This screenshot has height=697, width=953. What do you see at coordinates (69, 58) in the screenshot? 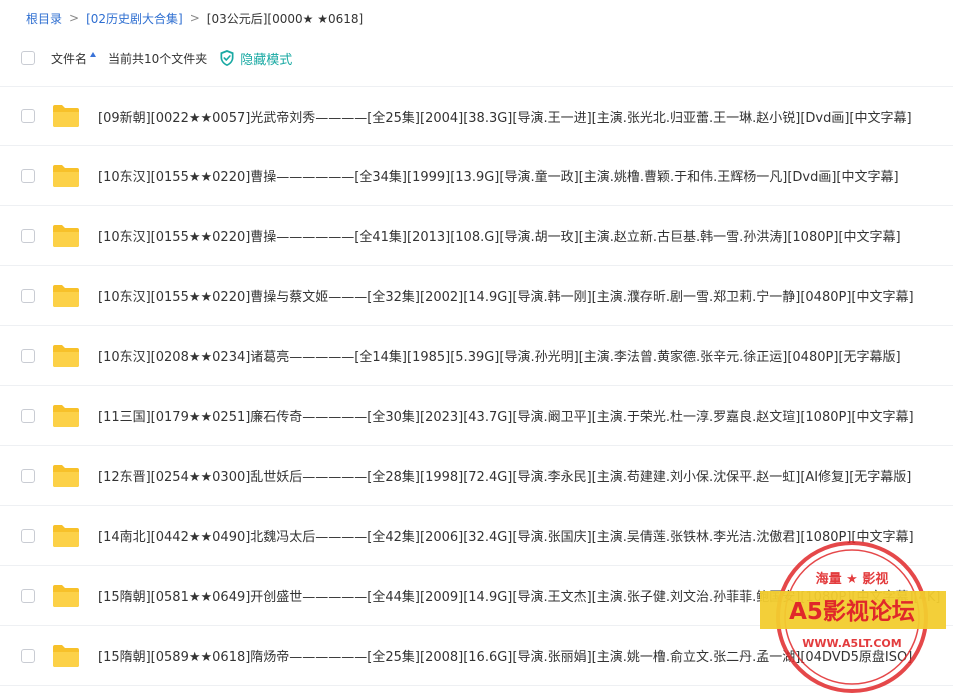
I see `name-column-label: 文件名` at bounding box center [69, 58].